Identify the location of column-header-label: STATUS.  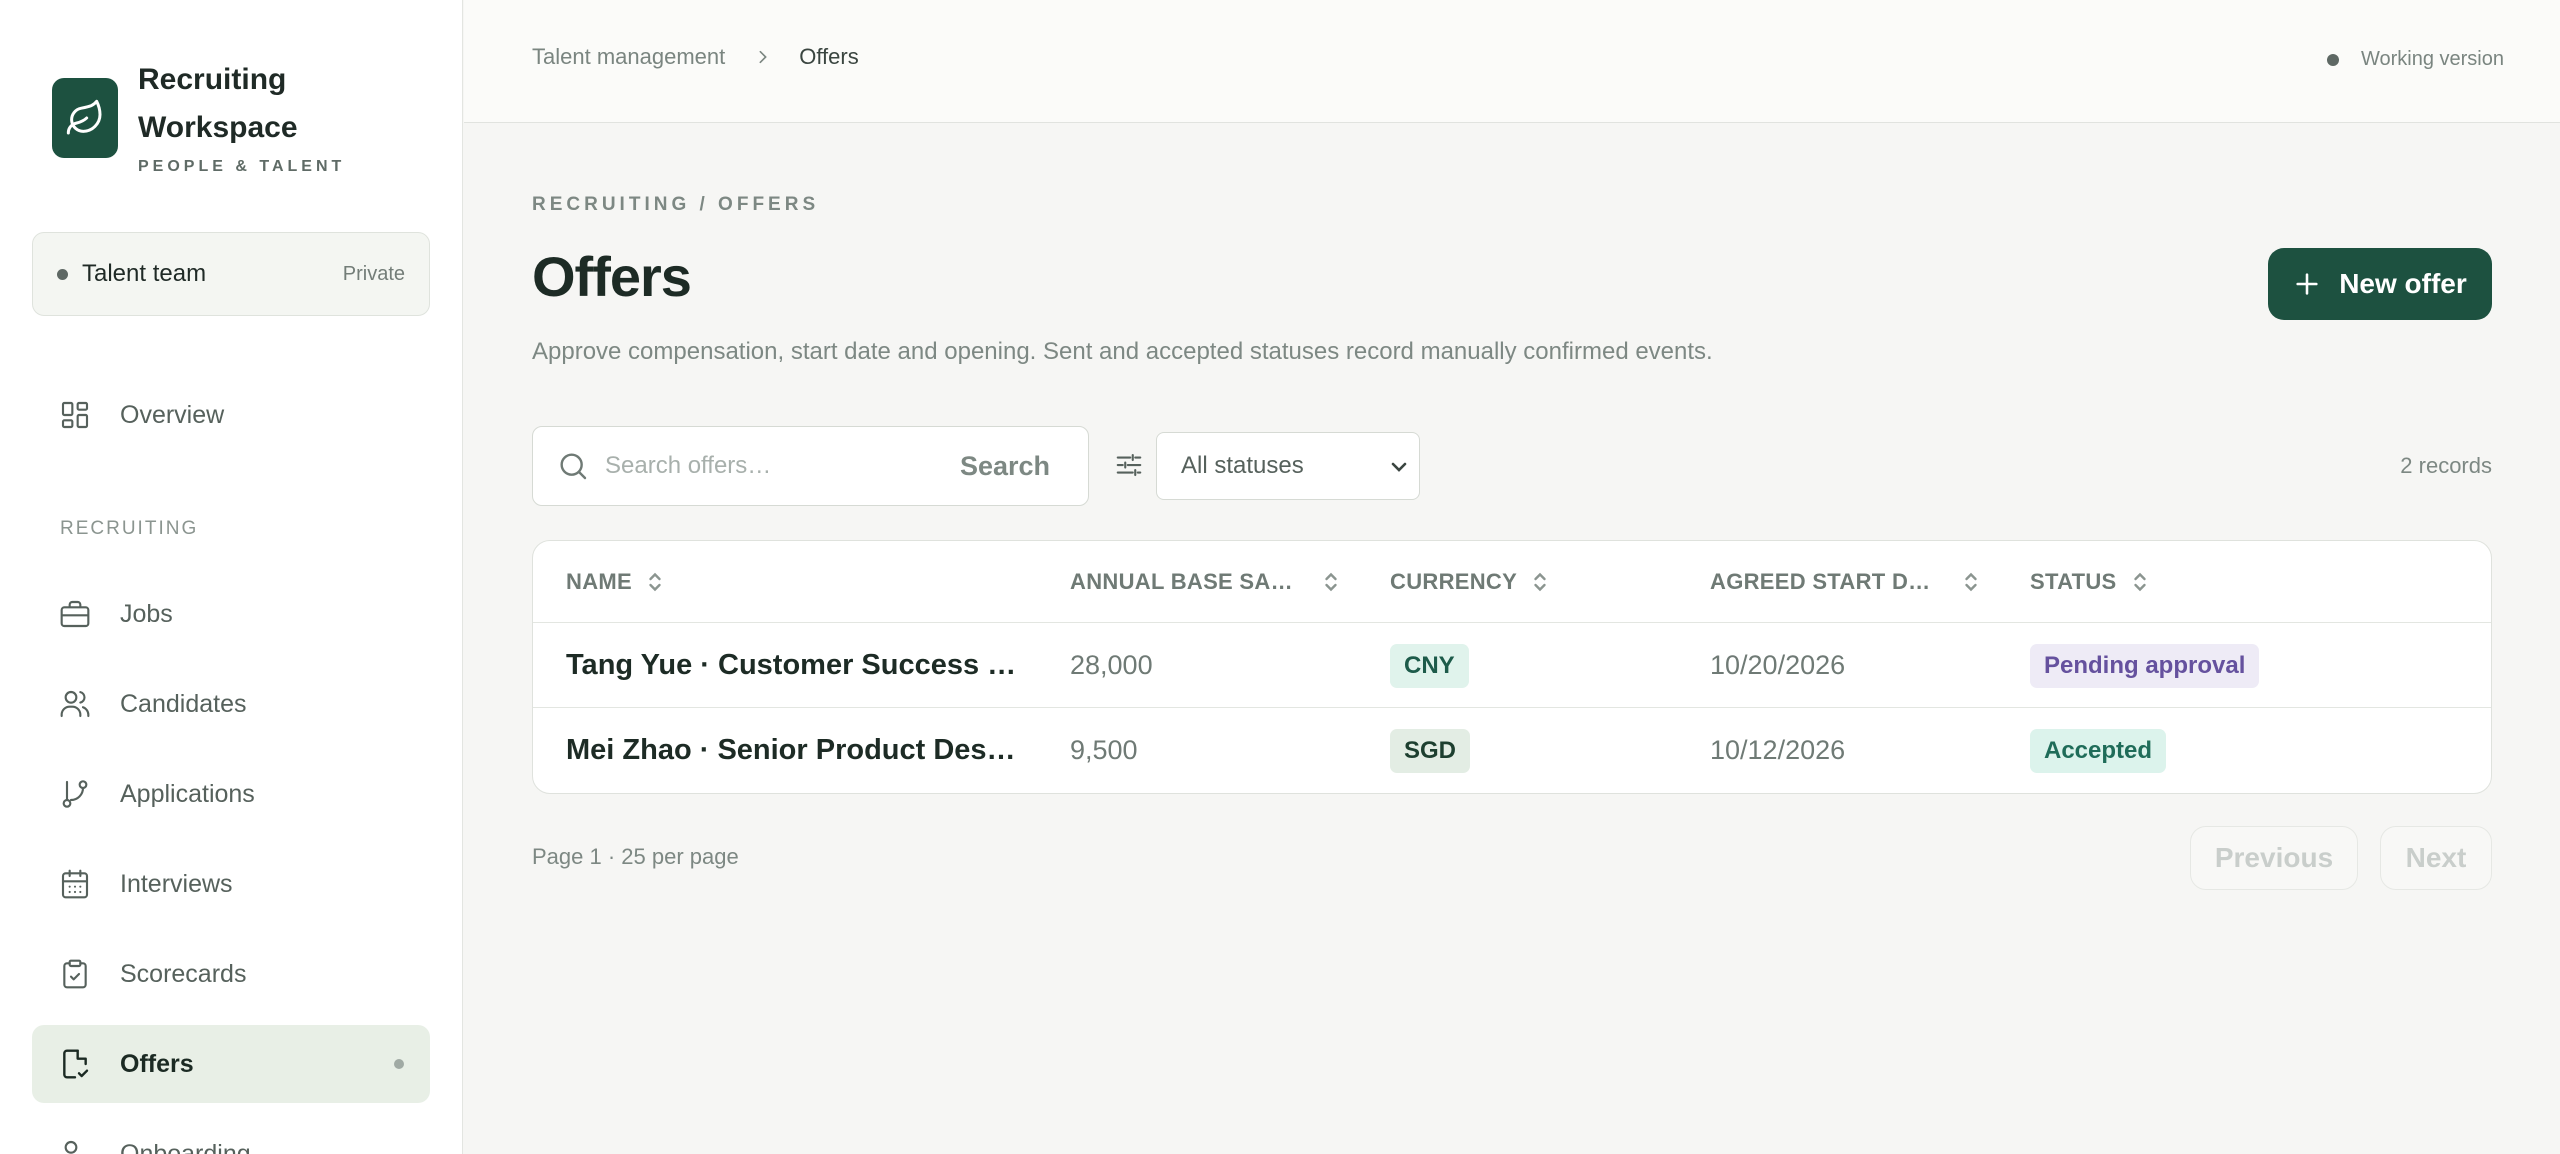
(2073, 581).